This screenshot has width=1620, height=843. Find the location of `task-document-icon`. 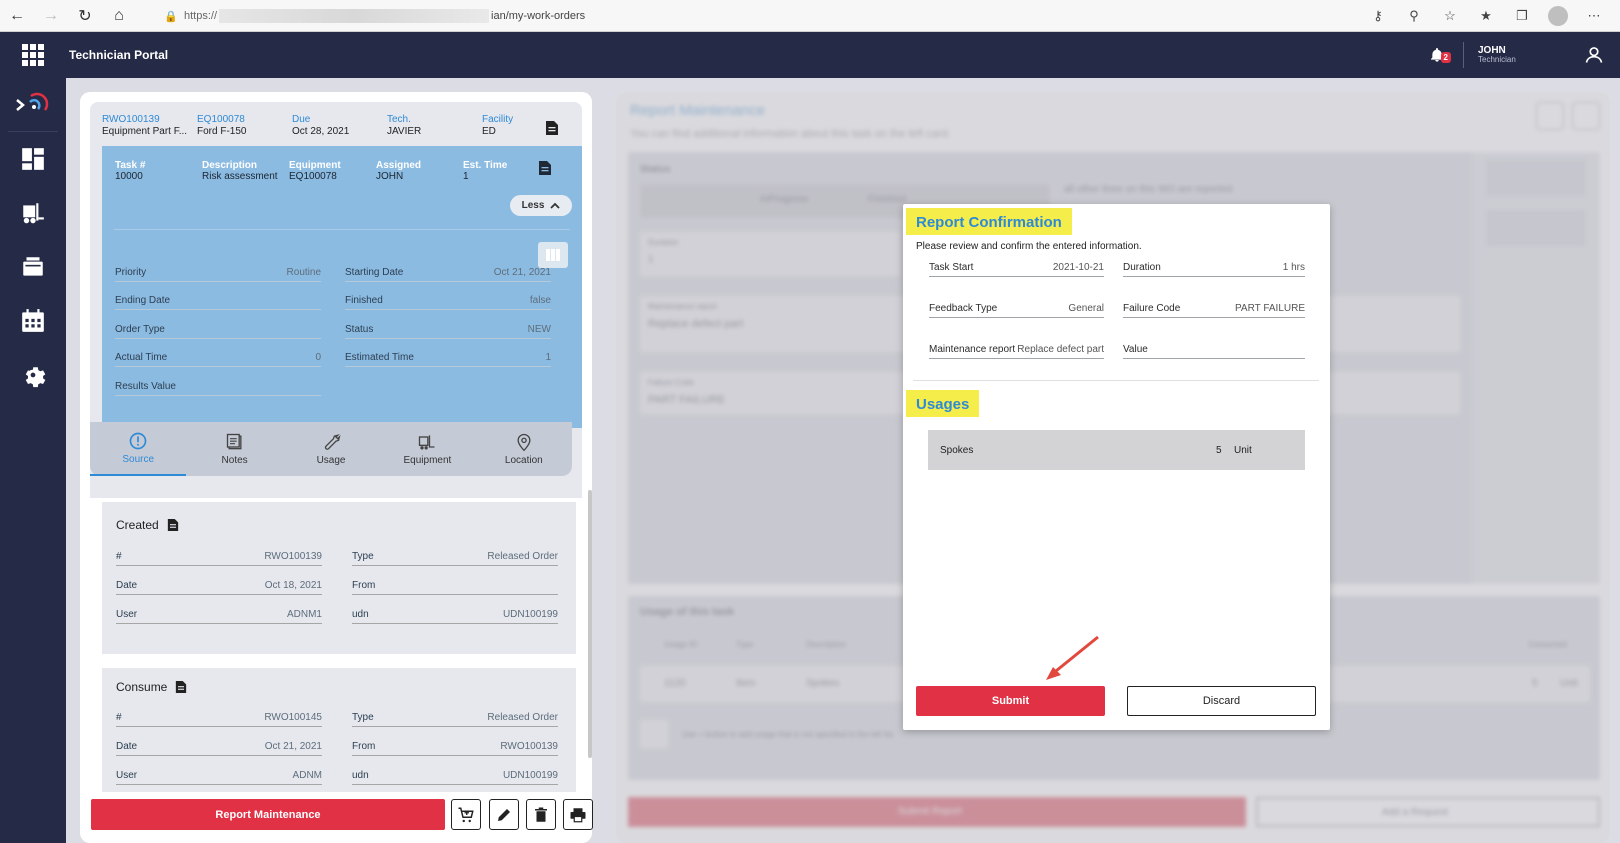

task-document-icon is located at coordinates (545, 168).